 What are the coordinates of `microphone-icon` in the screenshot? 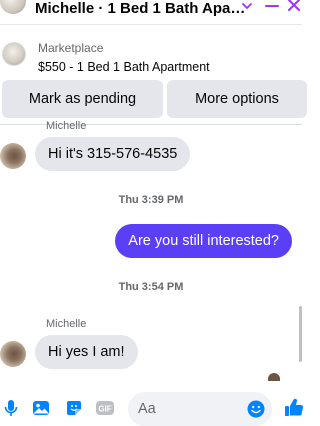 It's located at (11, 408).